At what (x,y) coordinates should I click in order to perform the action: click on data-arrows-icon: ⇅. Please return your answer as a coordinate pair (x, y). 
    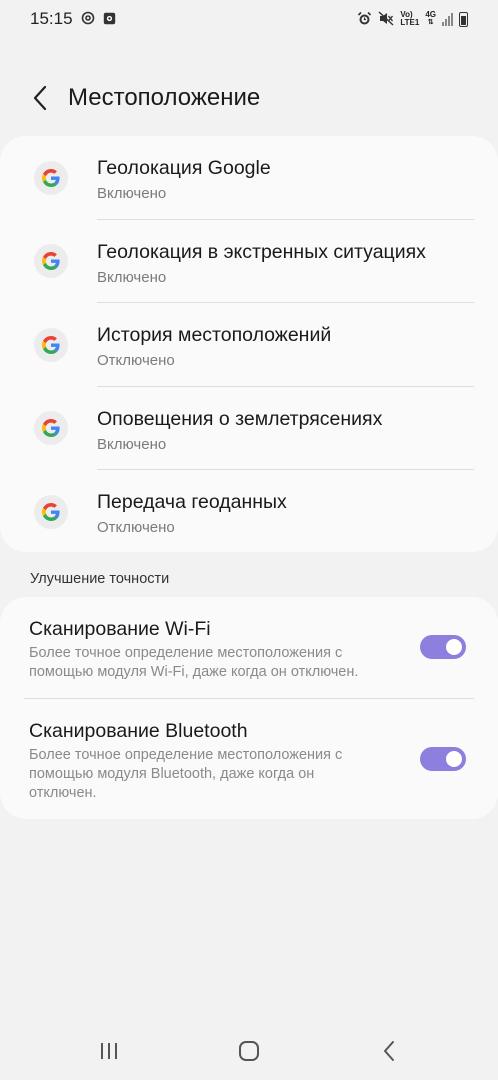
    Looking at the image, I should click on (430, 22).